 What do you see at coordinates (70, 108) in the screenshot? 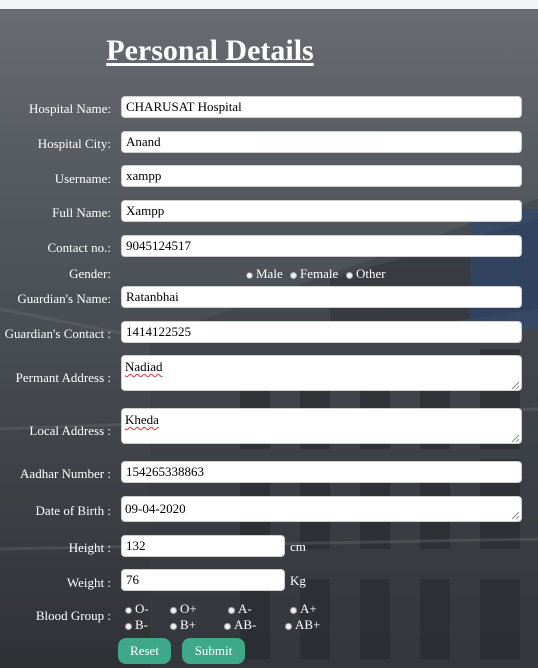
I see `hospital-name-label: Hospital Name:` at bounding box center [70, 108].